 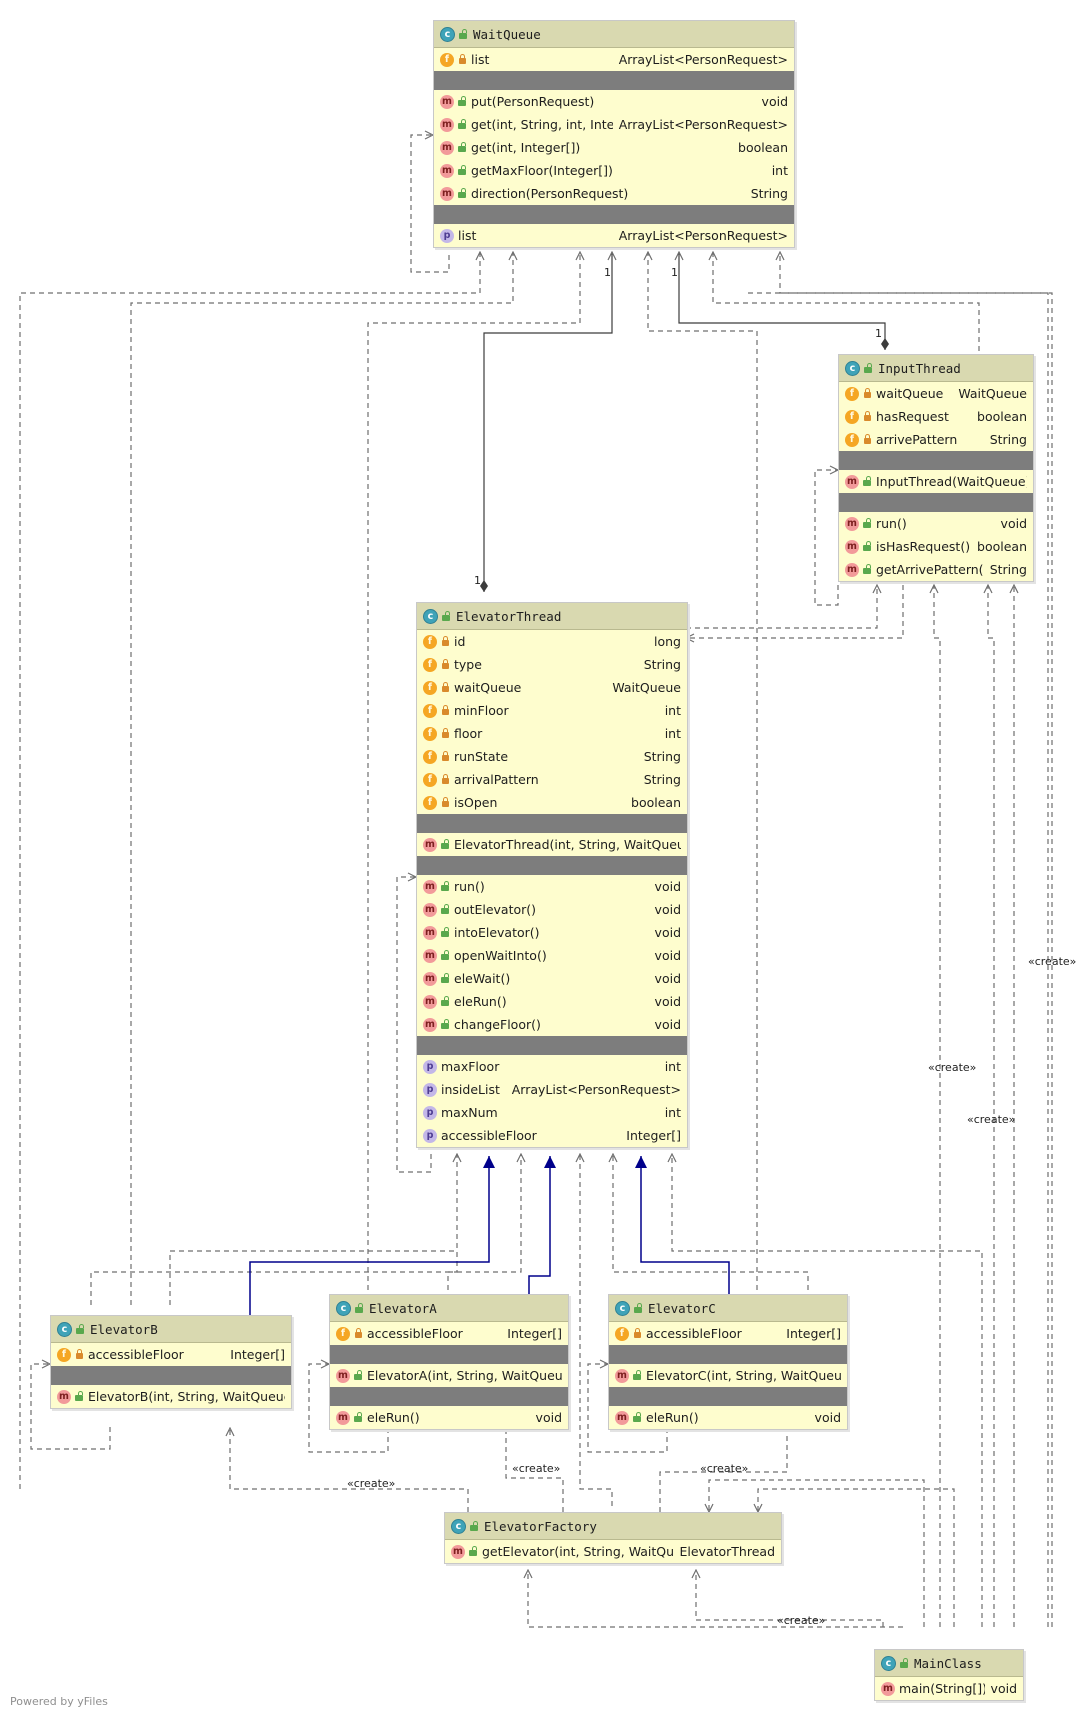 What do you see at coordinates (497, 1024) in the screenshot?
I see `member-name: changeFloor()` at bounding box center [497, 1024].